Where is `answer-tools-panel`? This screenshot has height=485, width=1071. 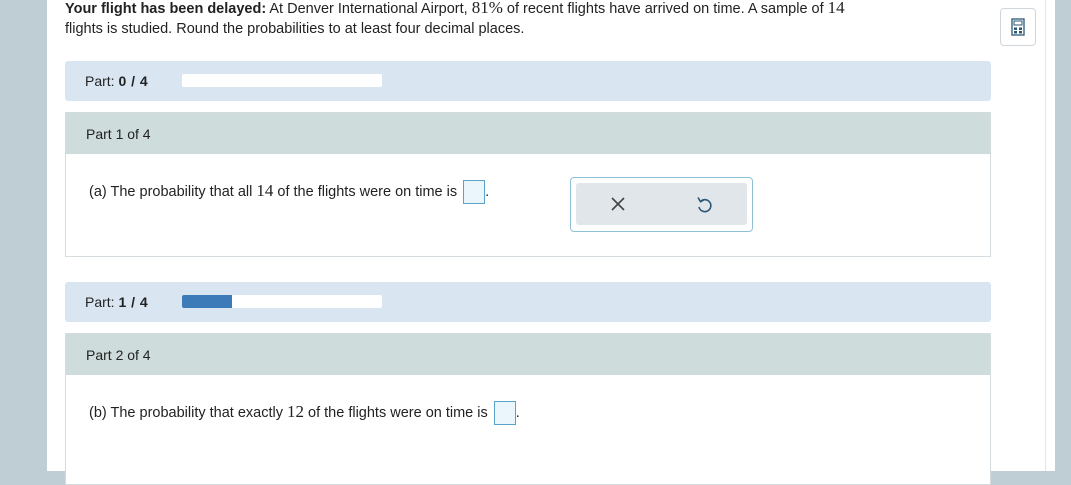 answer-tools-panel is located at coordinates (661, 204).